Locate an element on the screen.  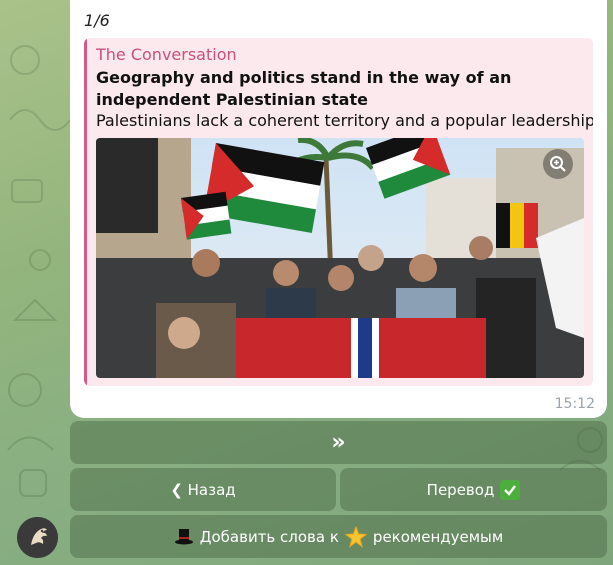
add-words-button: Добавить слова к рекомендуемым is located at coordinates (338, 536).